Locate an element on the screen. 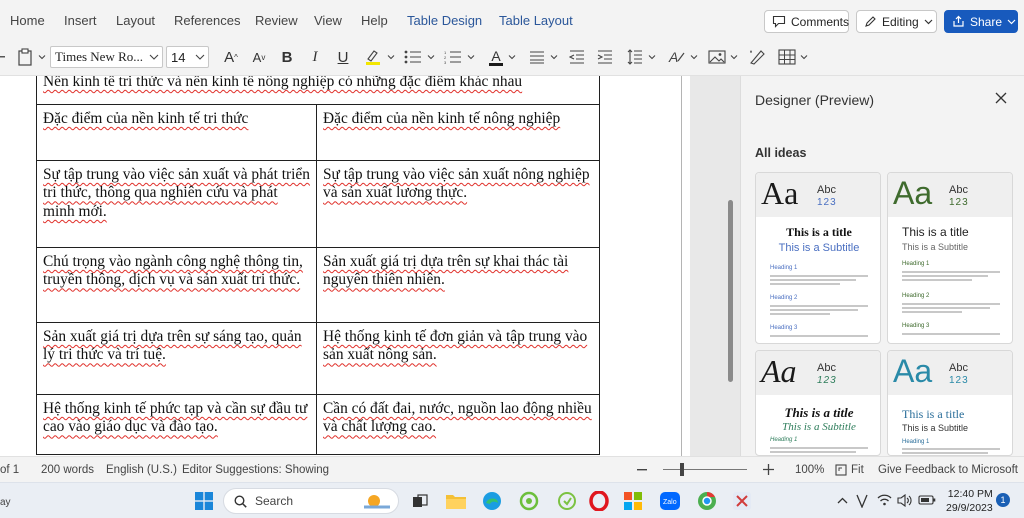  bold-icon: B is located at coordinates (287, 57).